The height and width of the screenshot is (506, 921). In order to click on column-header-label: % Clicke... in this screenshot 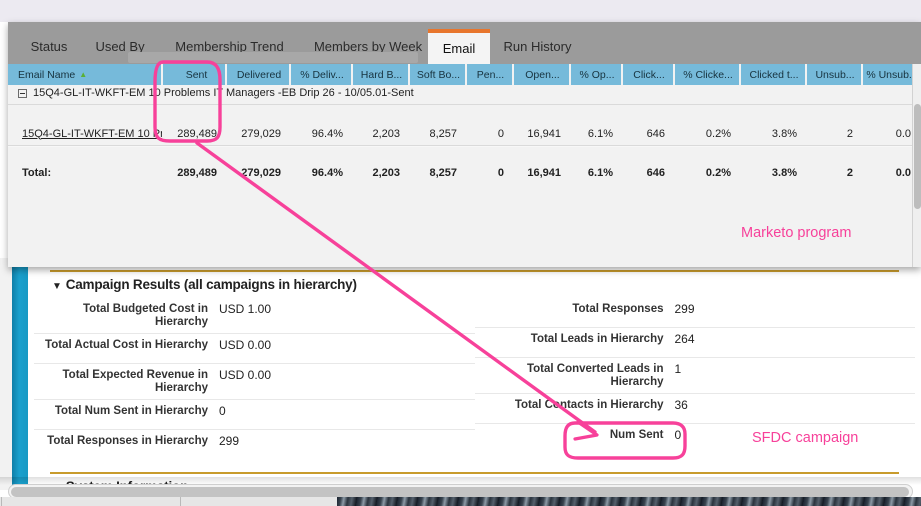, I will do `click(708, 74)`.